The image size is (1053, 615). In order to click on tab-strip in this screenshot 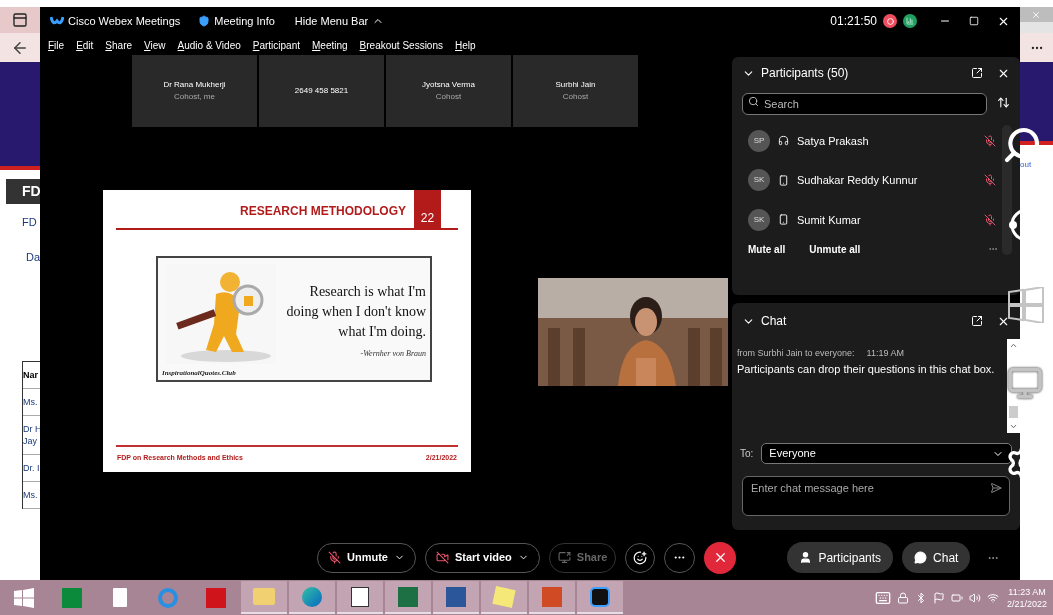, I will do `click(1036, 27)`.